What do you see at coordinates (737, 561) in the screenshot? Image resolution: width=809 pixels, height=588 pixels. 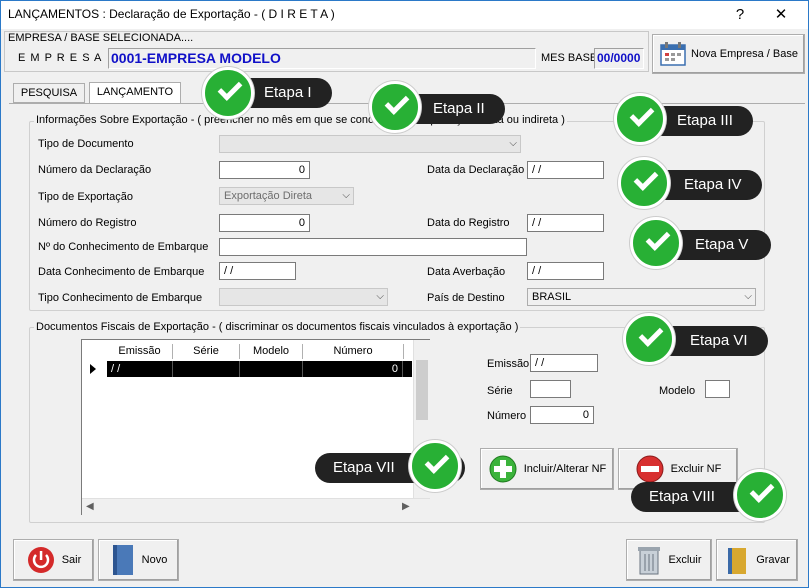 I see `save-book-icon` at bounding box center [737, 561].